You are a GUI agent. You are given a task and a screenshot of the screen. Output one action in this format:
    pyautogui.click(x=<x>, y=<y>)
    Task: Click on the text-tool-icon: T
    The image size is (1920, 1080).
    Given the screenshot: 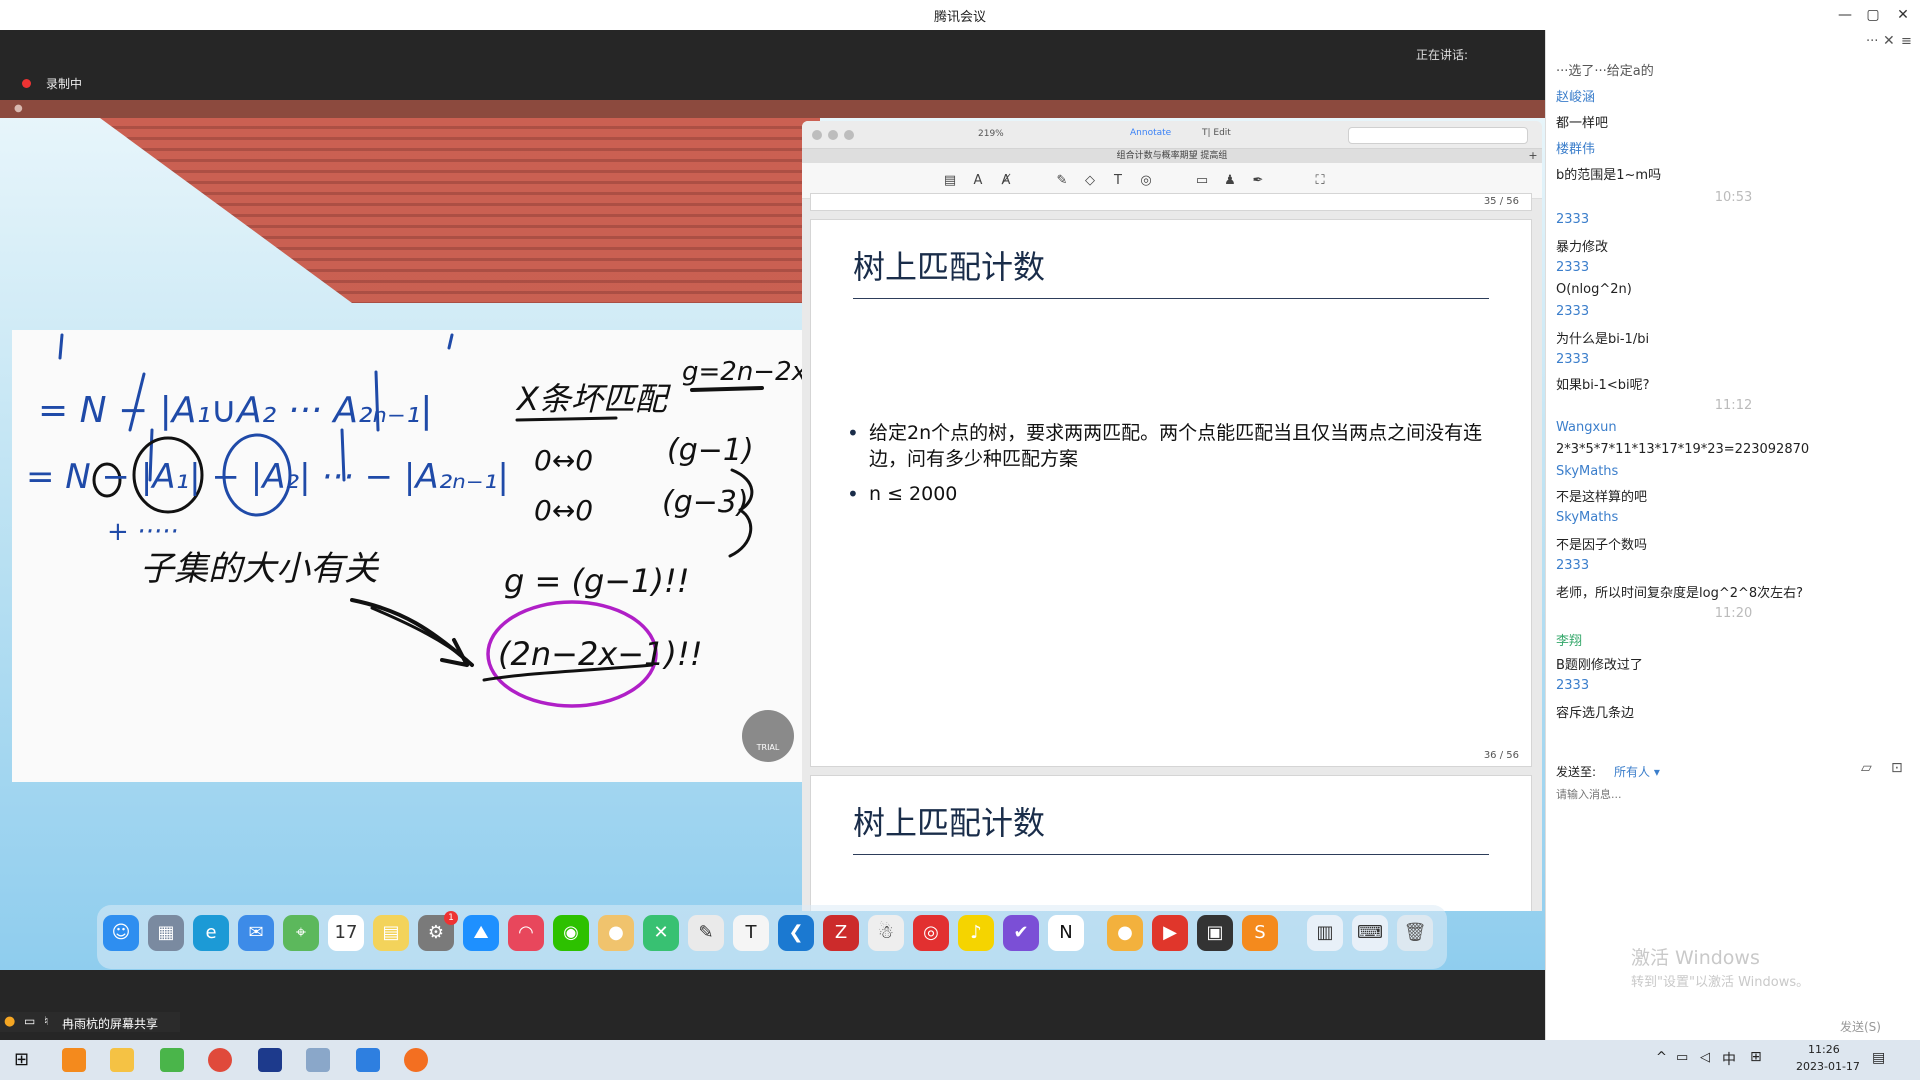 What is the action you would take?
    pyautogui.click(x=1118, y=181)
    